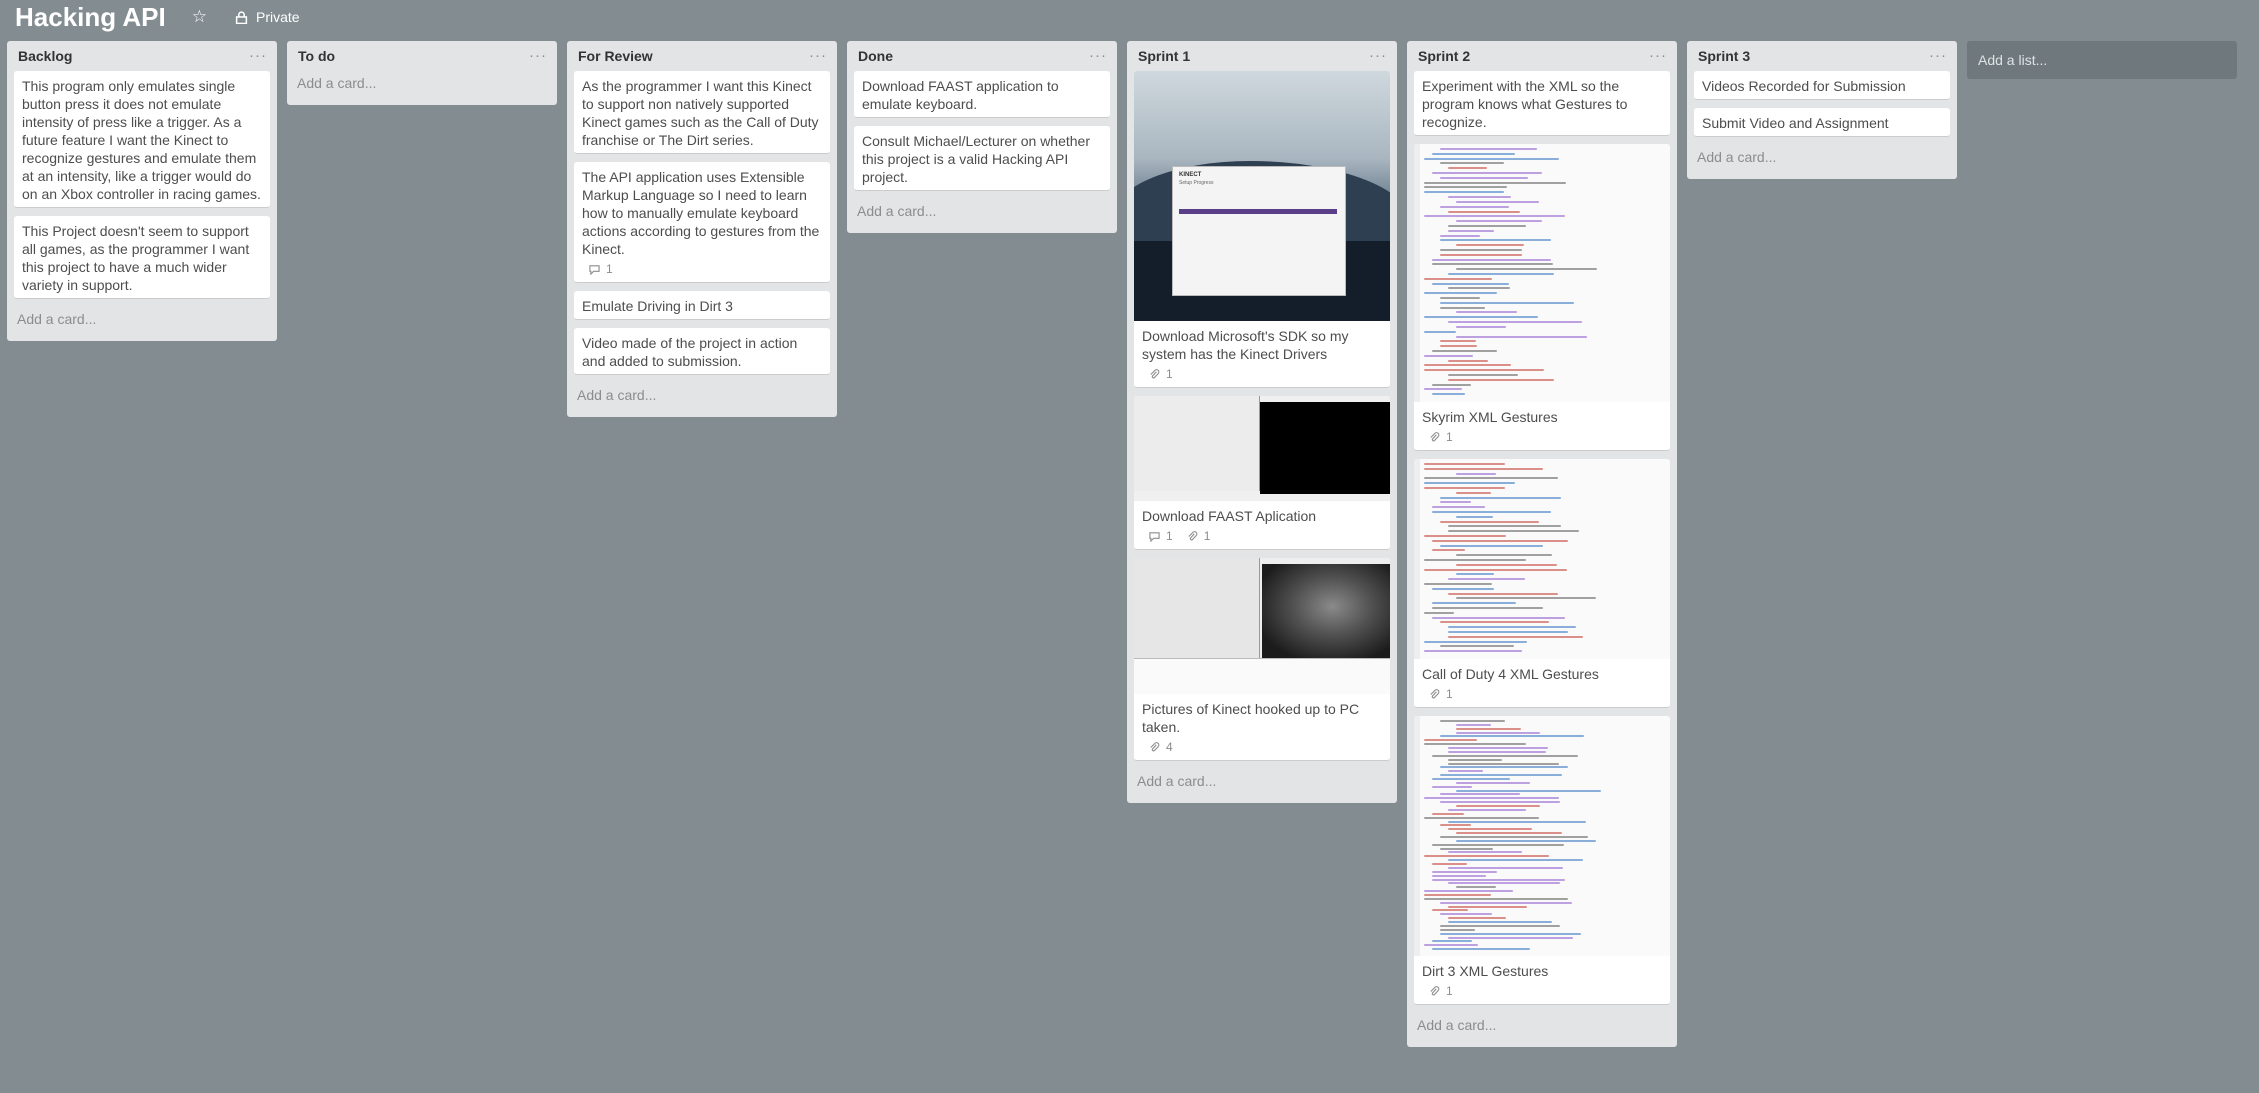 This screenshot has height=1093, width=2259. Describe the element at coordinates (1164, 56) in the screenshot. I see `list-title: Sprint 1` at that location.